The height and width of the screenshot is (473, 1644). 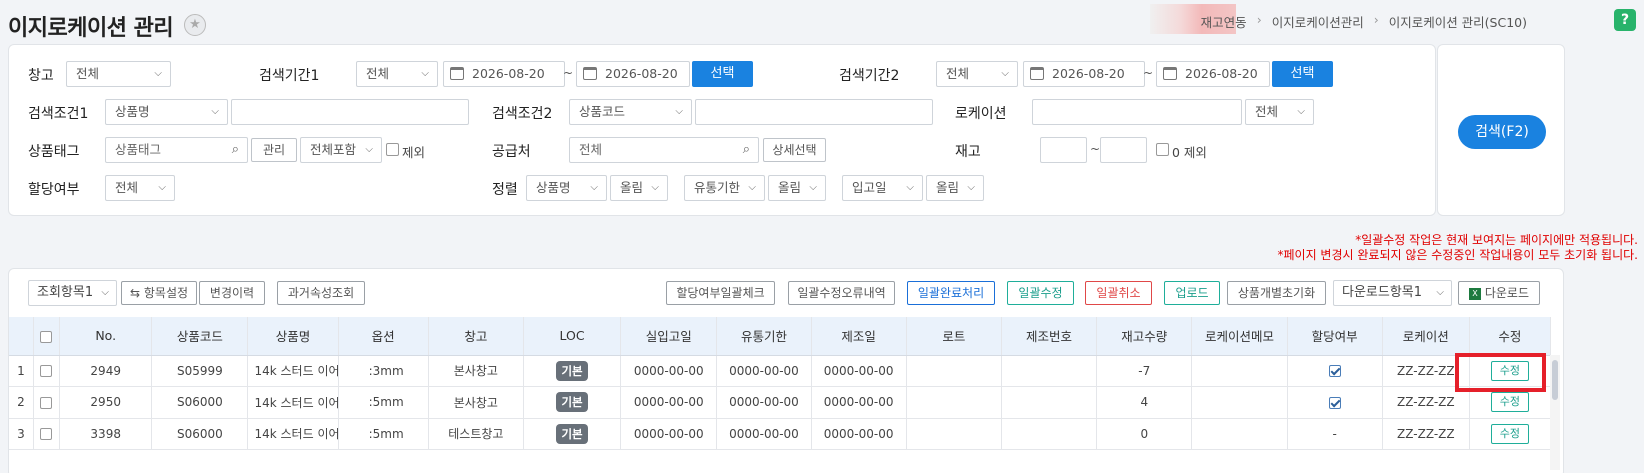 I want to click on column-header: 수정, so click(x=1510, y=336).